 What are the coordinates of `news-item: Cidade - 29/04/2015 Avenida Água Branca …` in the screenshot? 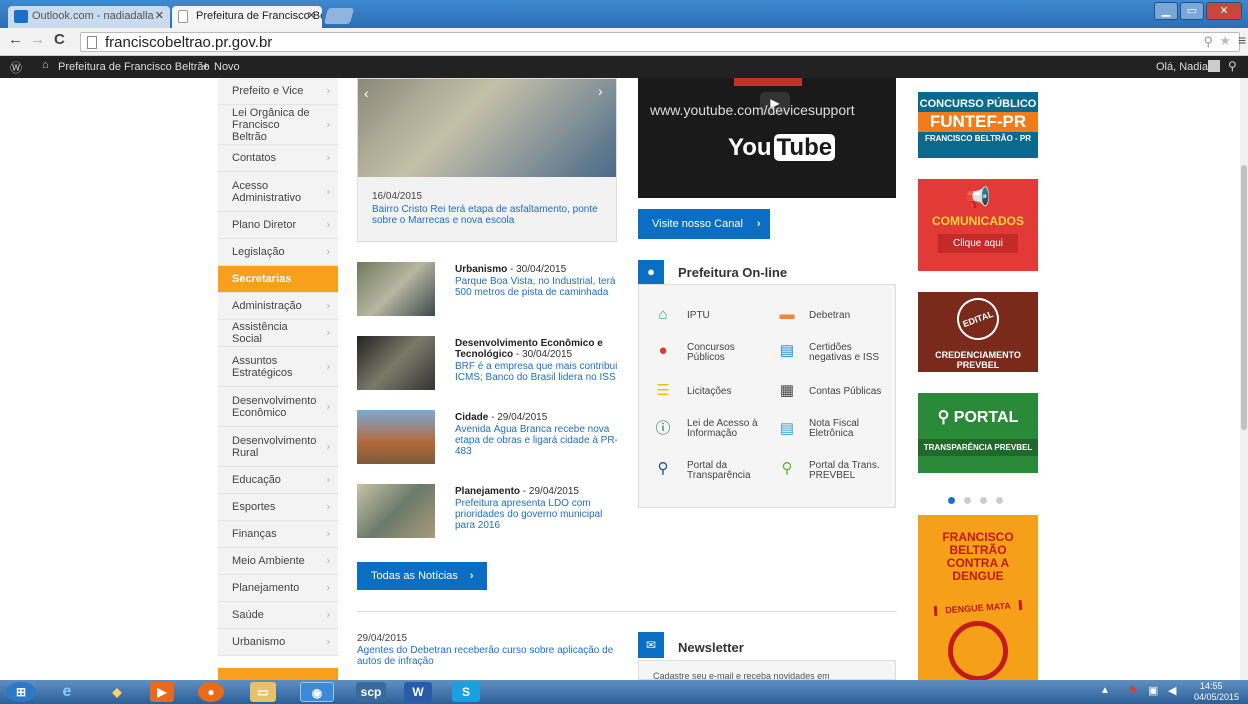 It's located at (492, 437).